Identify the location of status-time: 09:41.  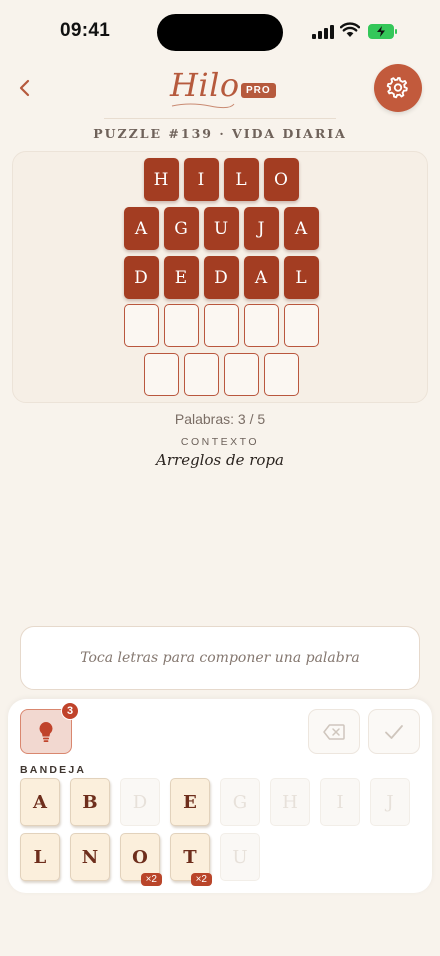
(85, 30).